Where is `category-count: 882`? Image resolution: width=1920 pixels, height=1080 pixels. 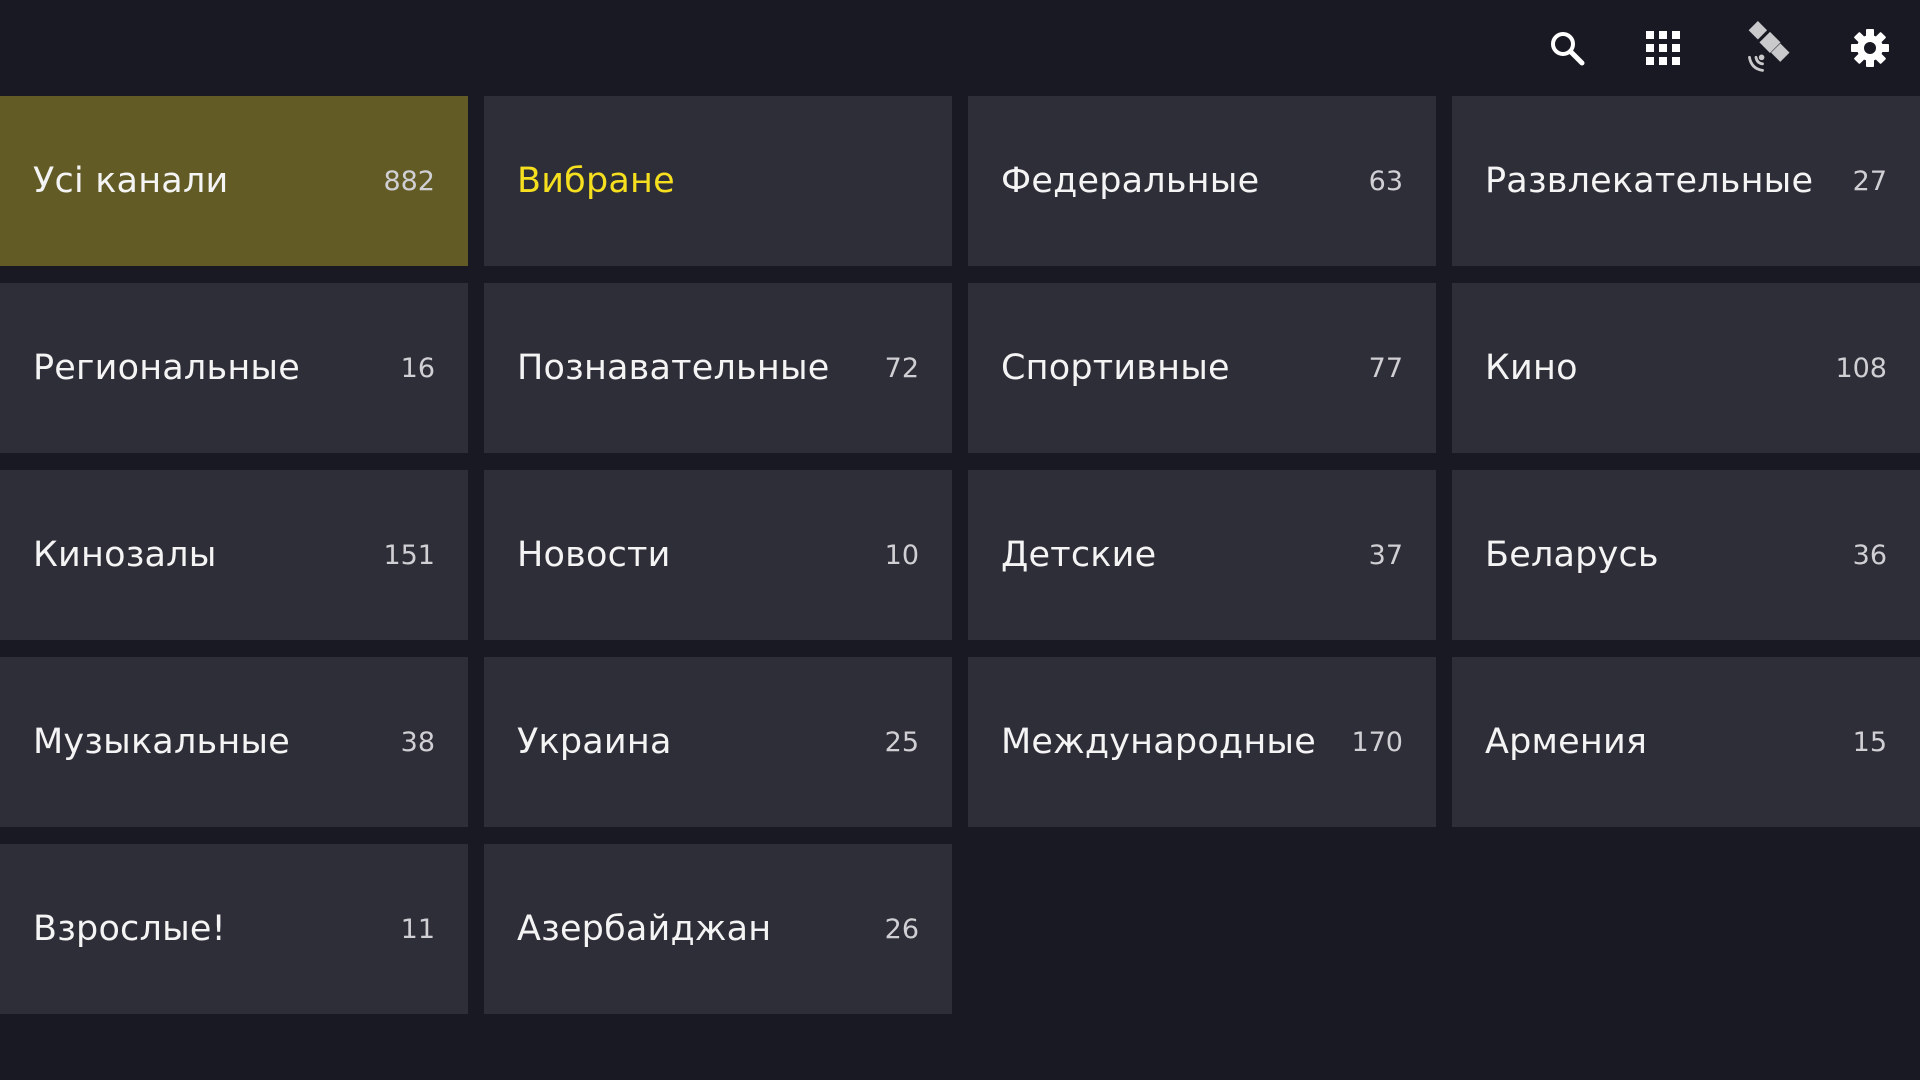 category-count: 882 is located at coordinates (409, 181).